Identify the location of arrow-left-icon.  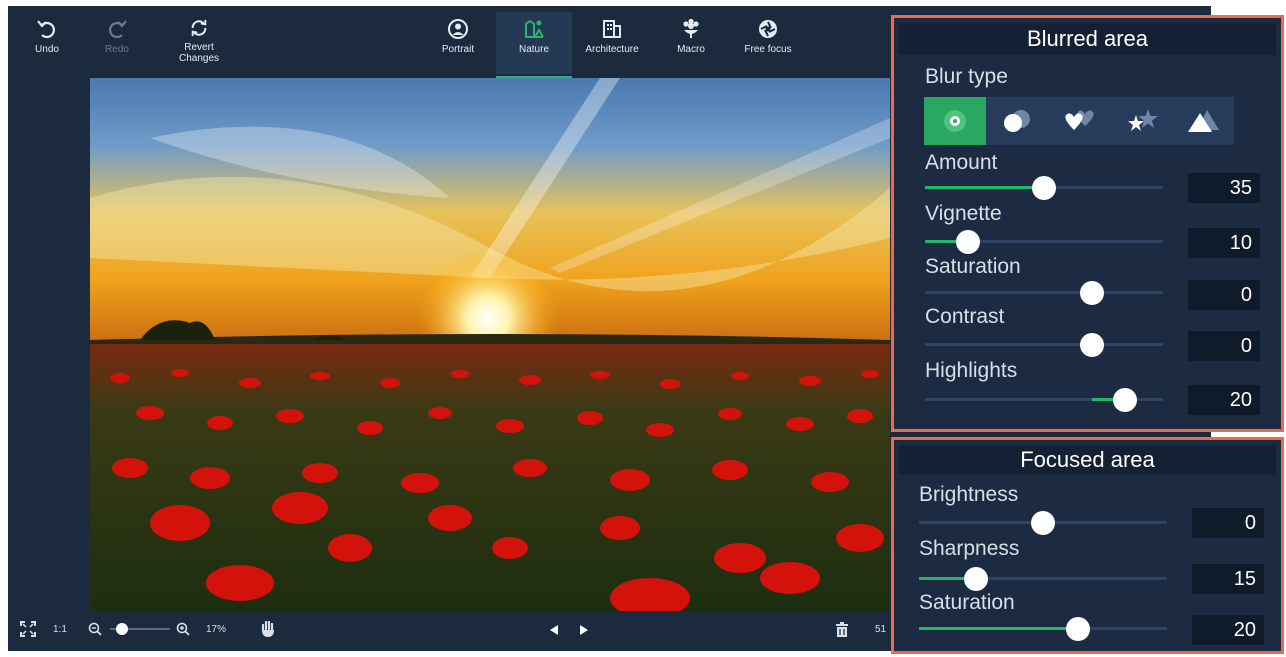
(554, 630).